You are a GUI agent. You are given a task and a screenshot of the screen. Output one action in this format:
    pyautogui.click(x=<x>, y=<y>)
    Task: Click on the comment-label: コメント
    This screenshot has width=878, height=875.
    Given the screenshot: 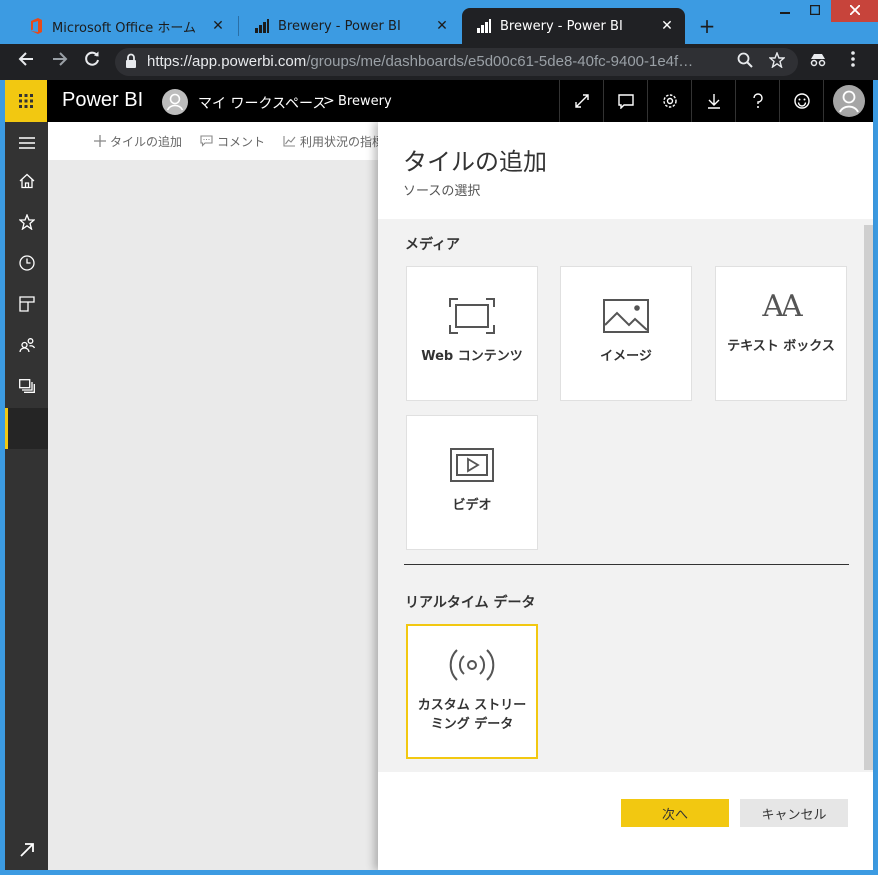 What is the action you would take?
    pyautogui.click(x=241, y=141)
    